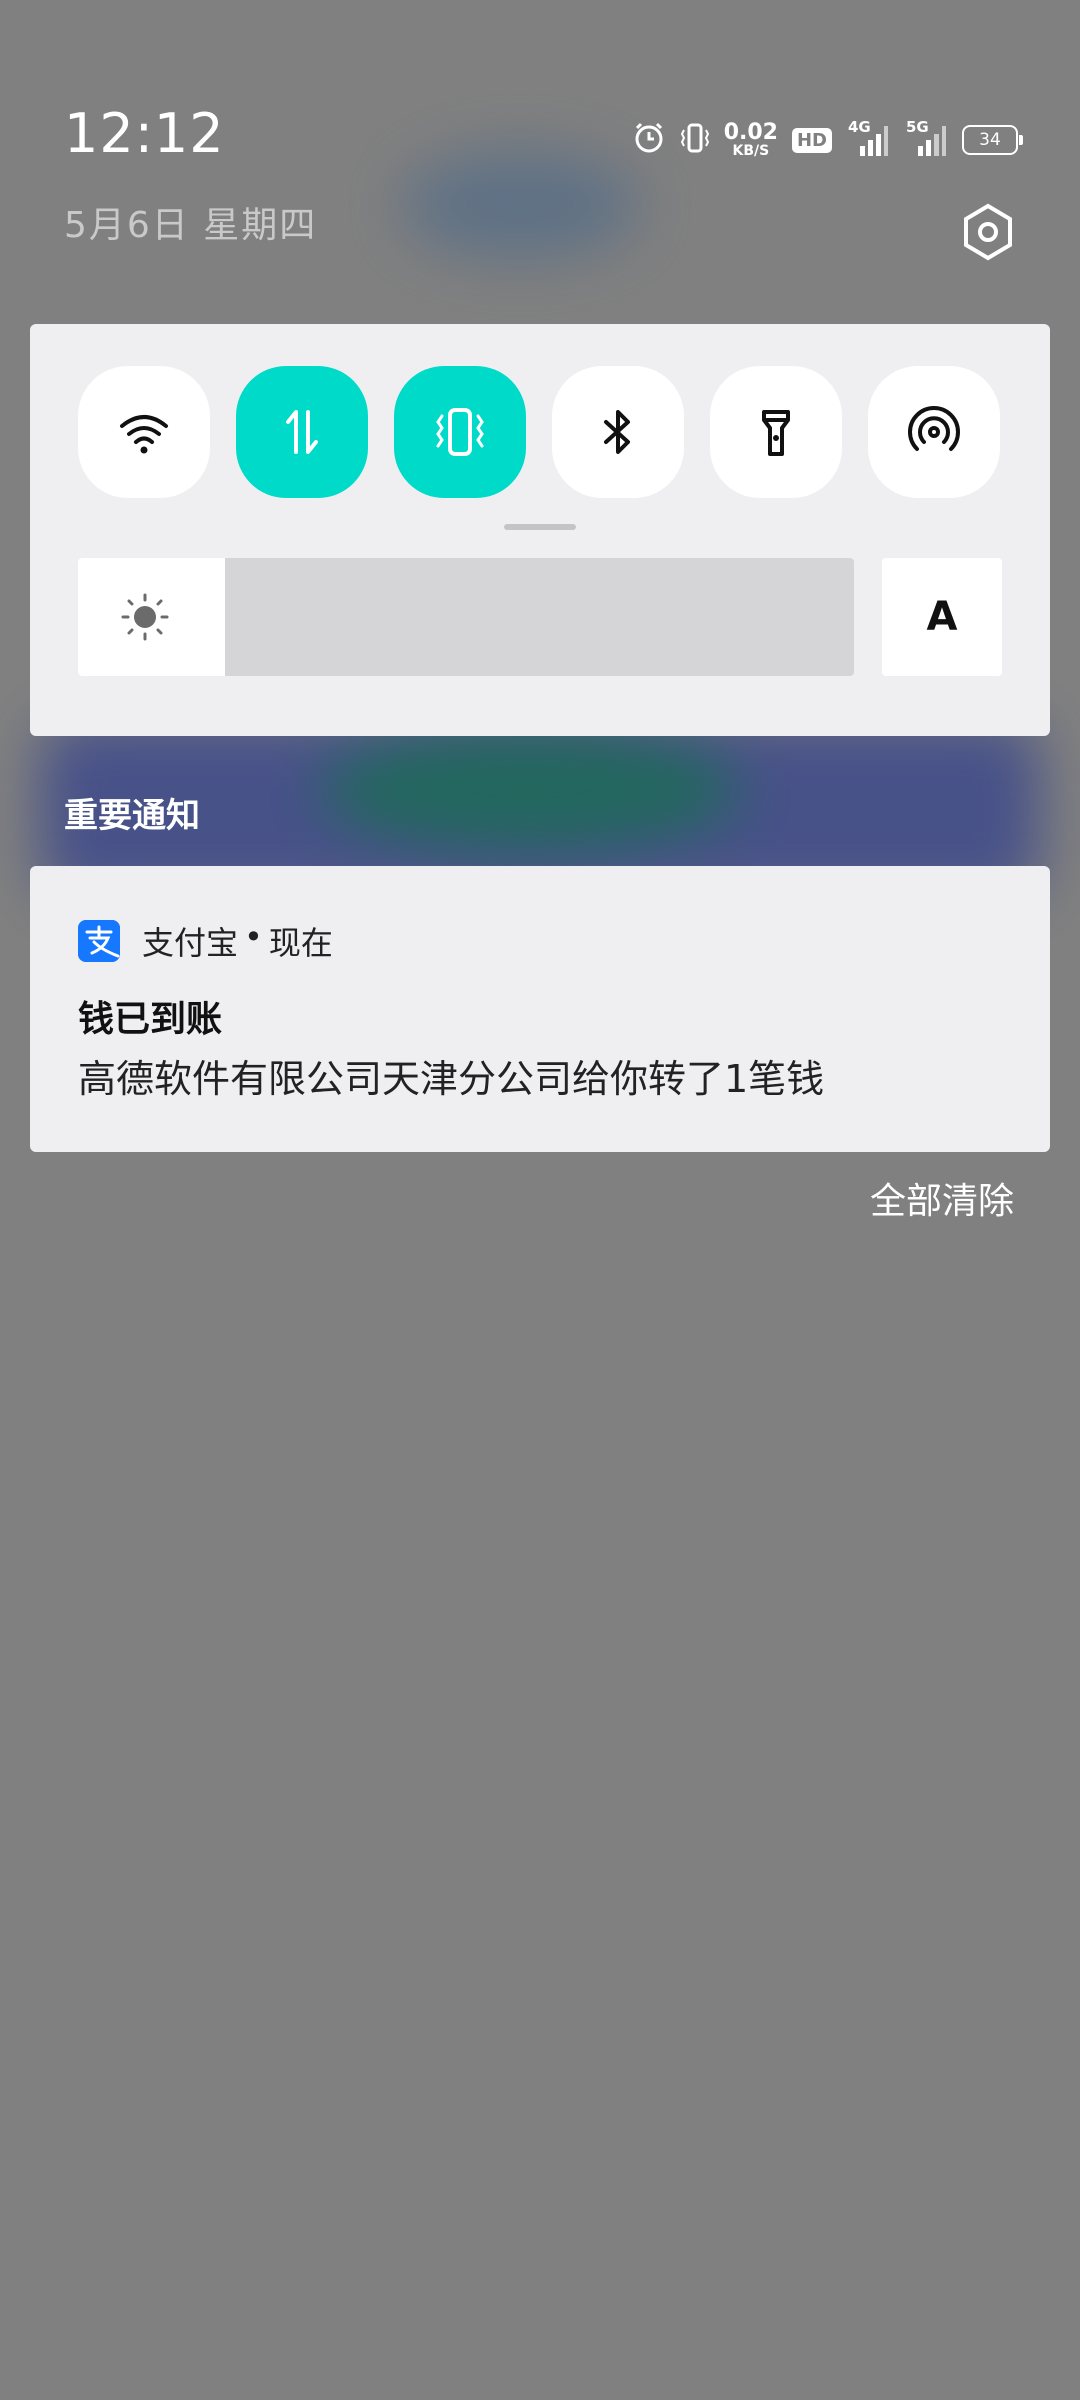 Image resolution: width=1080 pixels, height=2400 pixels. What do you see at coordinates (466, 617) in the screenshot?
I see `brightness-slider` at bounding box center [466, 617].